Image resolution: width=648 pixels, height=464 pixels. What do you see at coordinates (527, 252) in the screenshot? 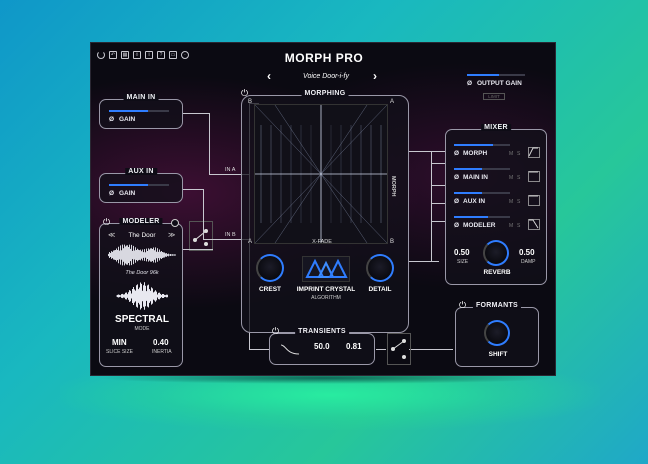
I see `reverb-damp-value: 0.50` at bounding box center [527, 252].